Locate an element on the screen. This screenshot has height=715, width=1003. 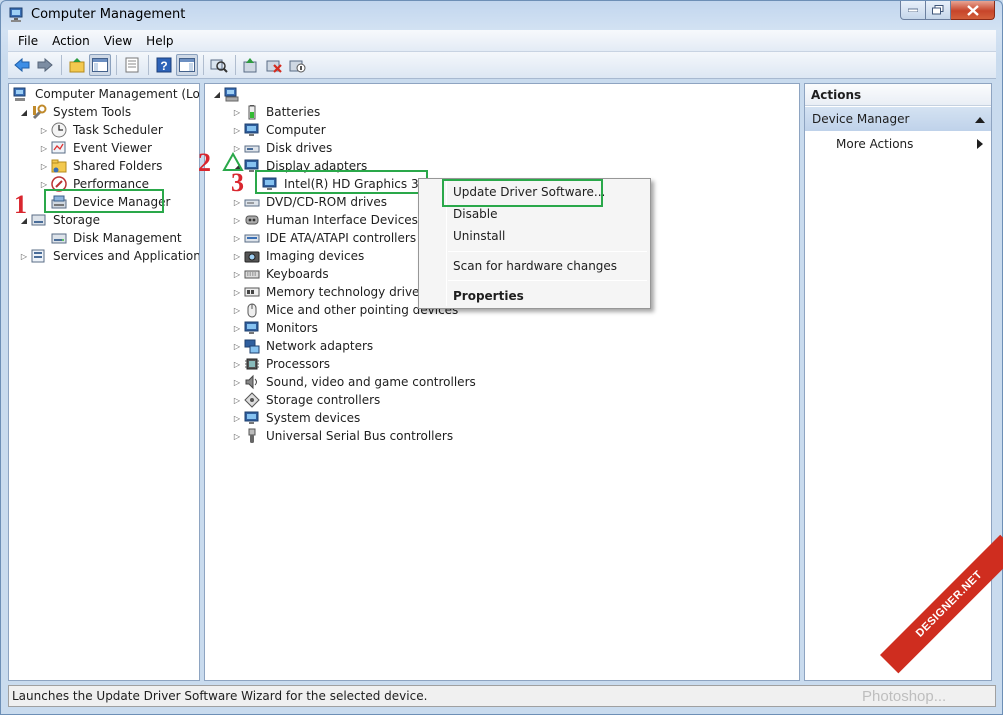
tree-item-event-viewer: ▷ Event Viewer is located at coordinates (96, 148).